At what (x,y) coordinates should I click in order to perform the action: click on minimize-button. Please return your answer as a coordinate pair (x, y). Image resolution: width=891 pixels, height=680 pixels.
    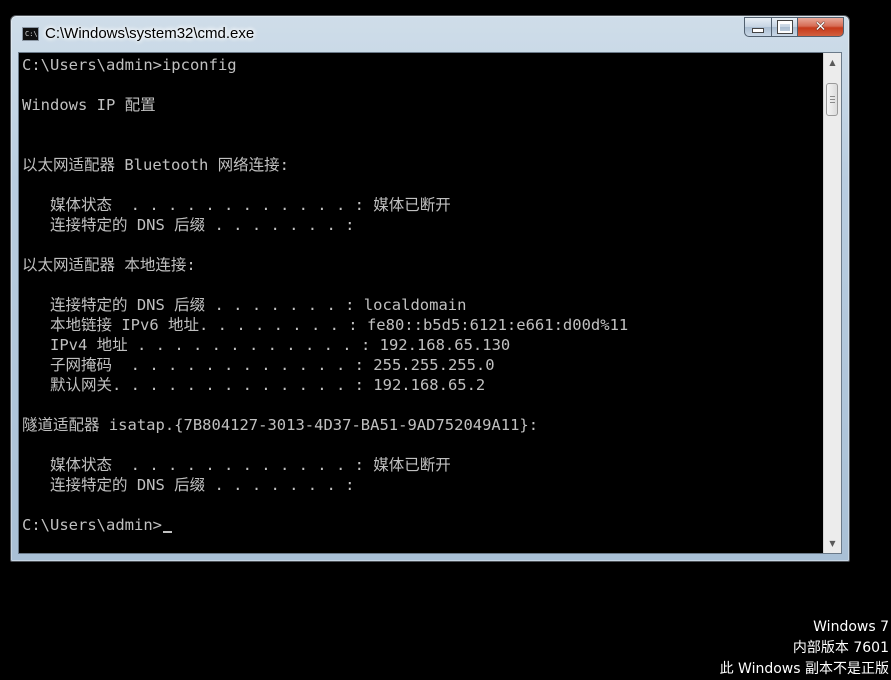
    Looking at the image, I should click on (757, 27).